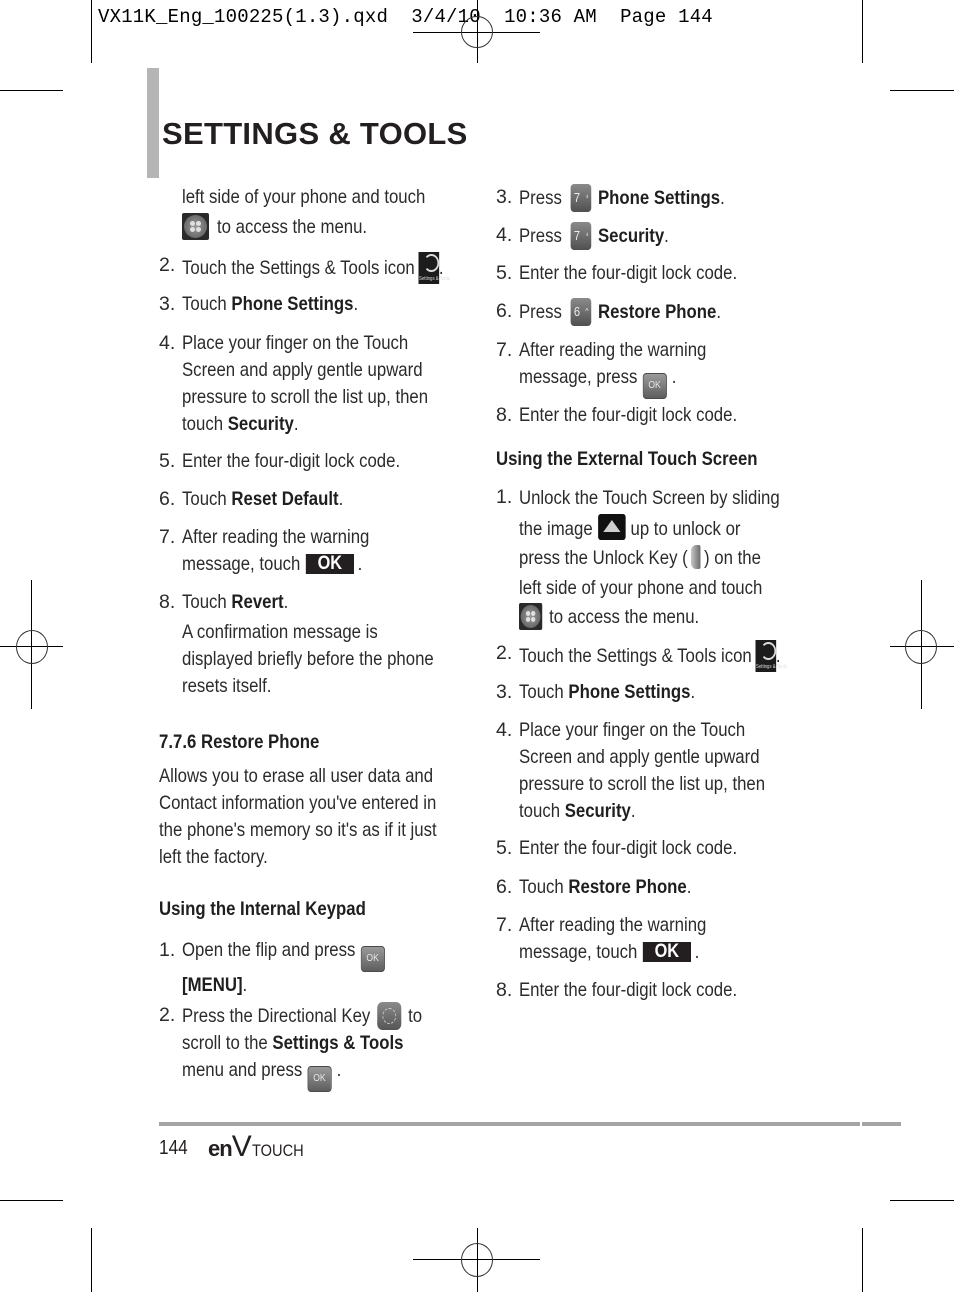  What do you see at coordinates (277, 1150) in the screenshot?
I see `brand-touch: TOUCH` at bounding box center [277, 1150].